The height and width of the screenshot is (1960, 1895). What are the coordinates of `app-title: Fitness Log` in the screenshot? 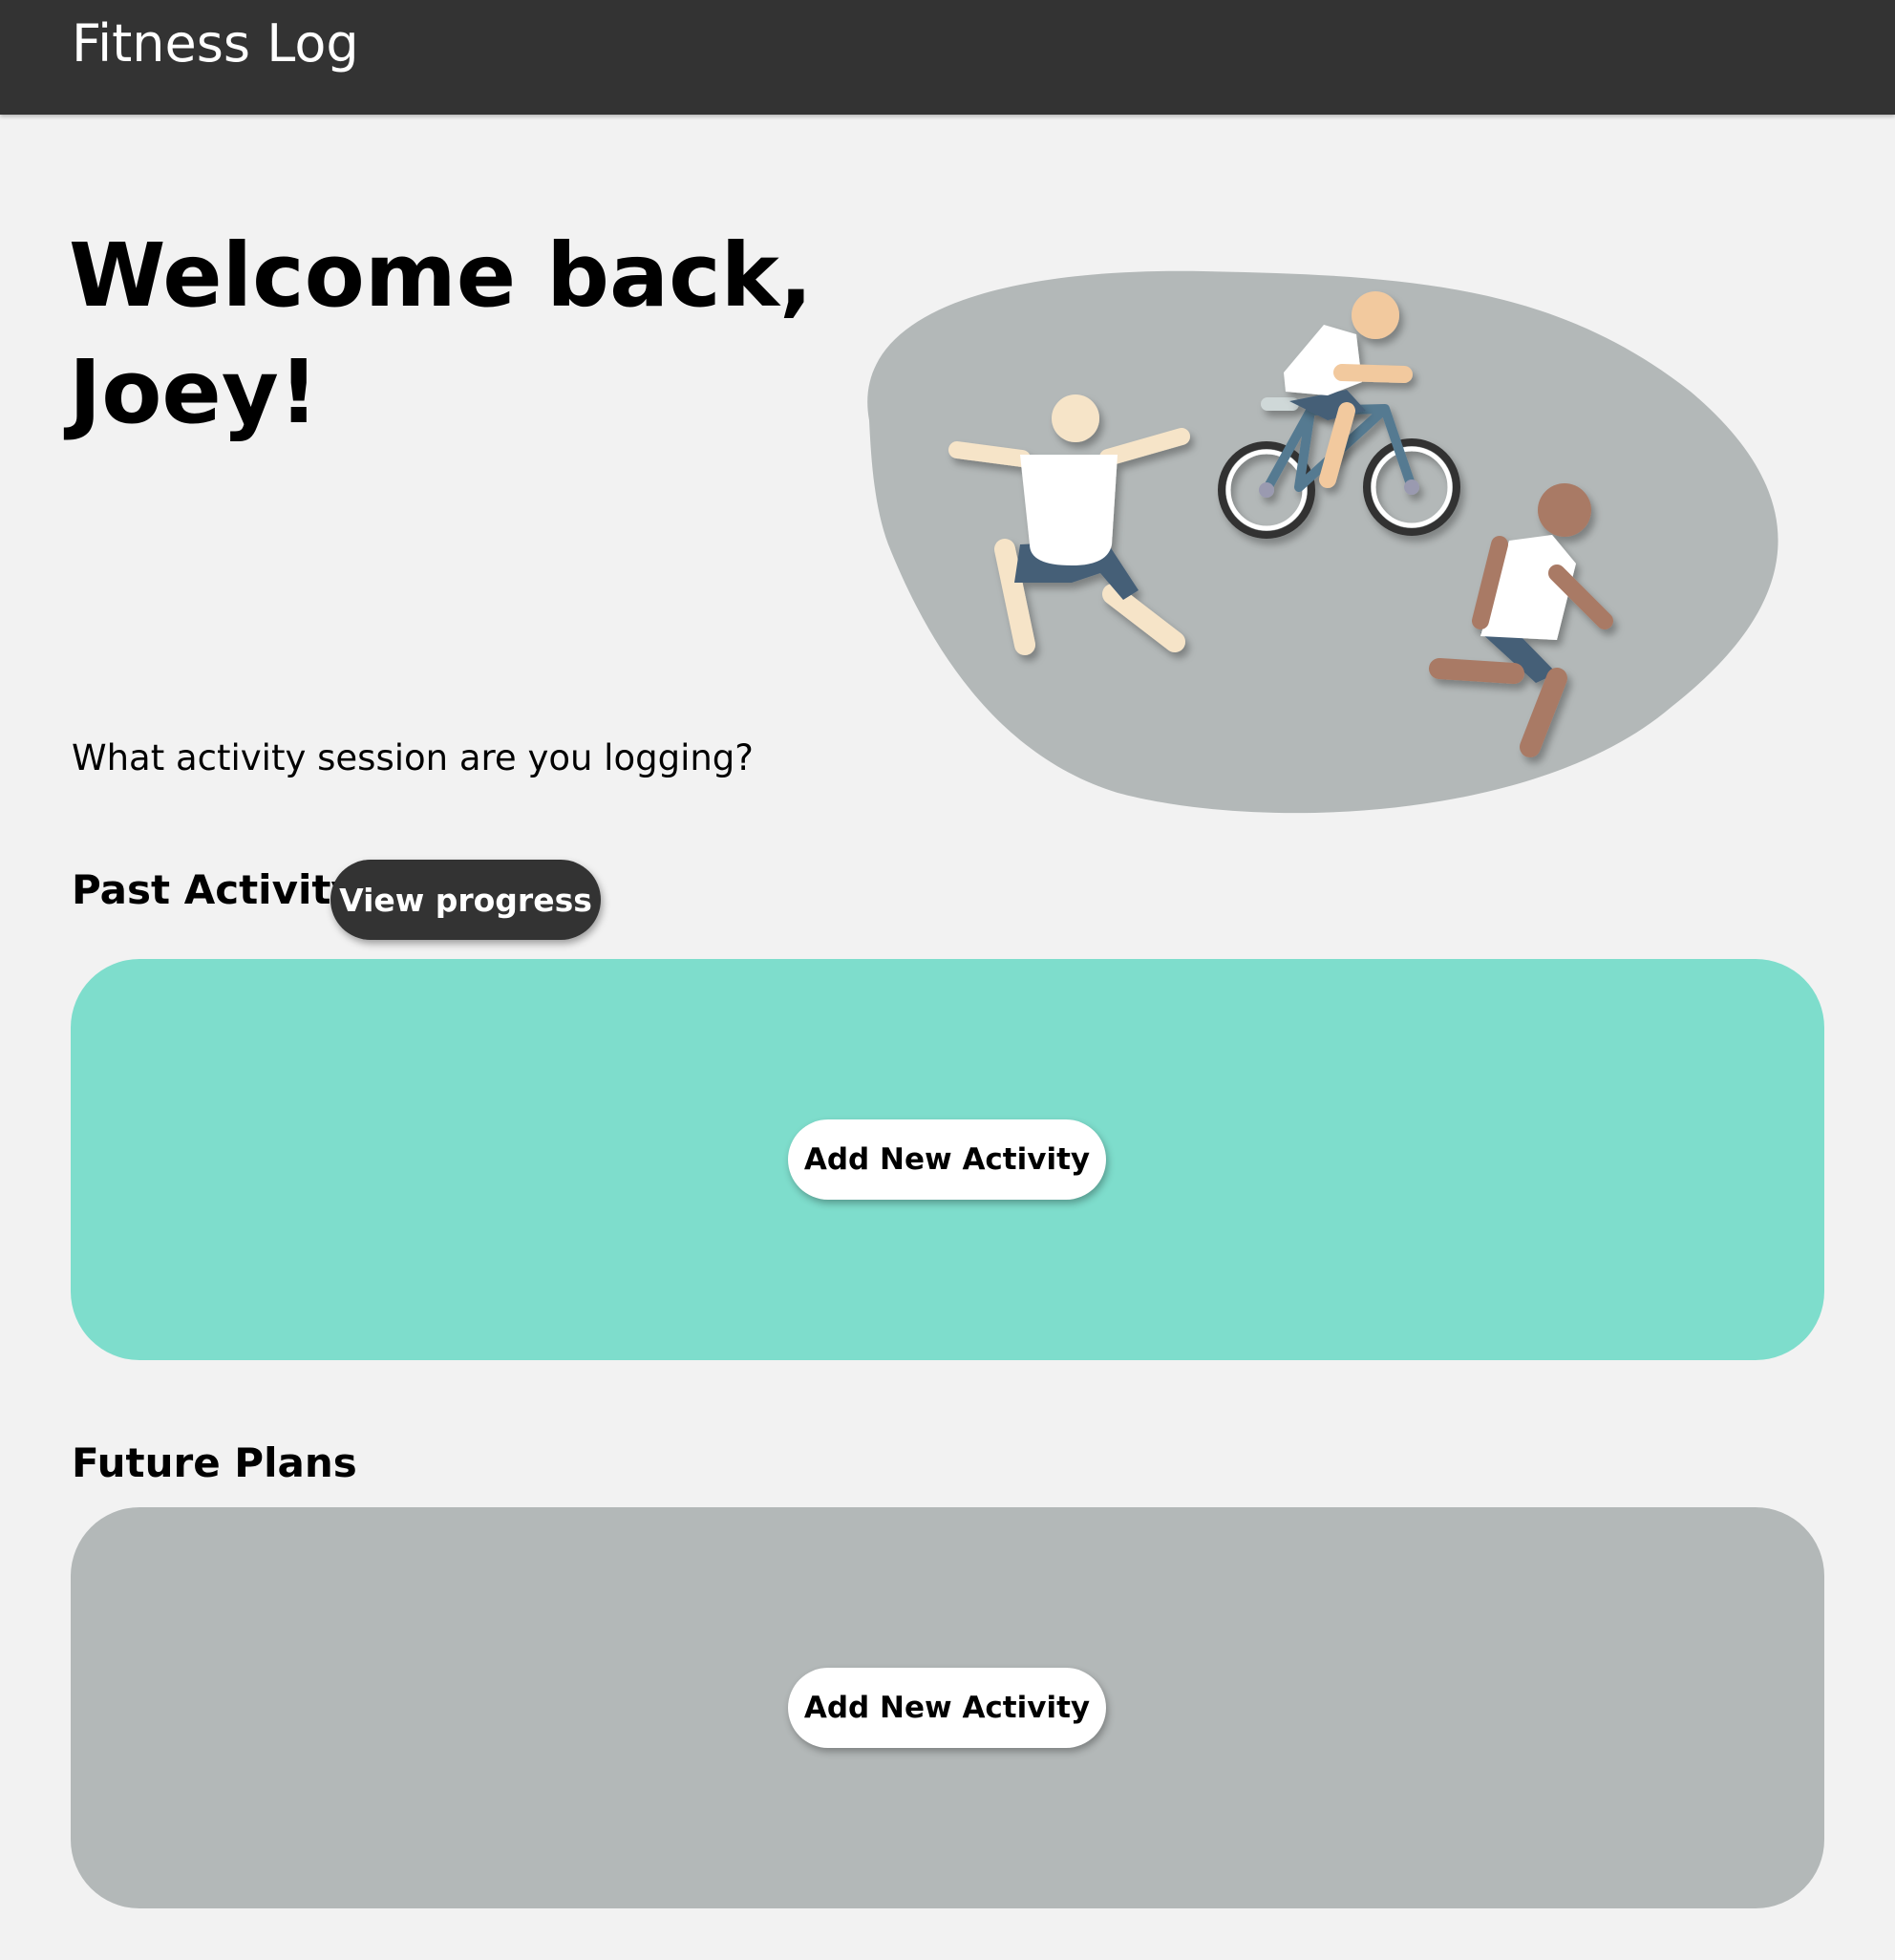 It's located at (216, 43).